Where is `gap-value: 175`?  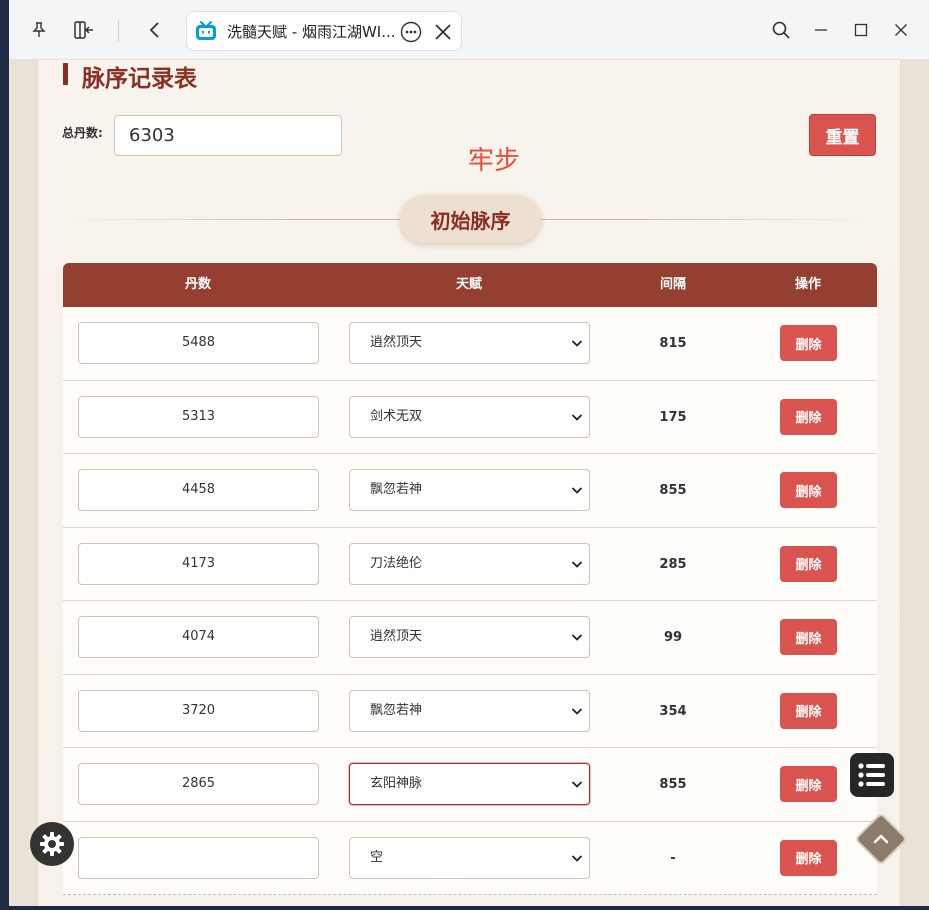
gap-value: 175 is located at coordinates (673, 417).